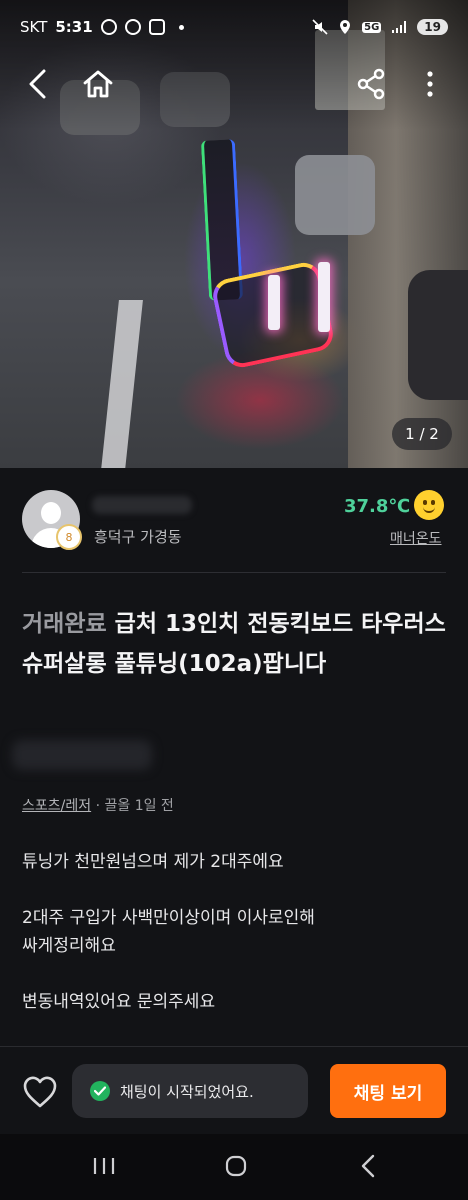 This screenshot has height=1200, width=468. I want to click on clock: 5:31, so click(74, 27).